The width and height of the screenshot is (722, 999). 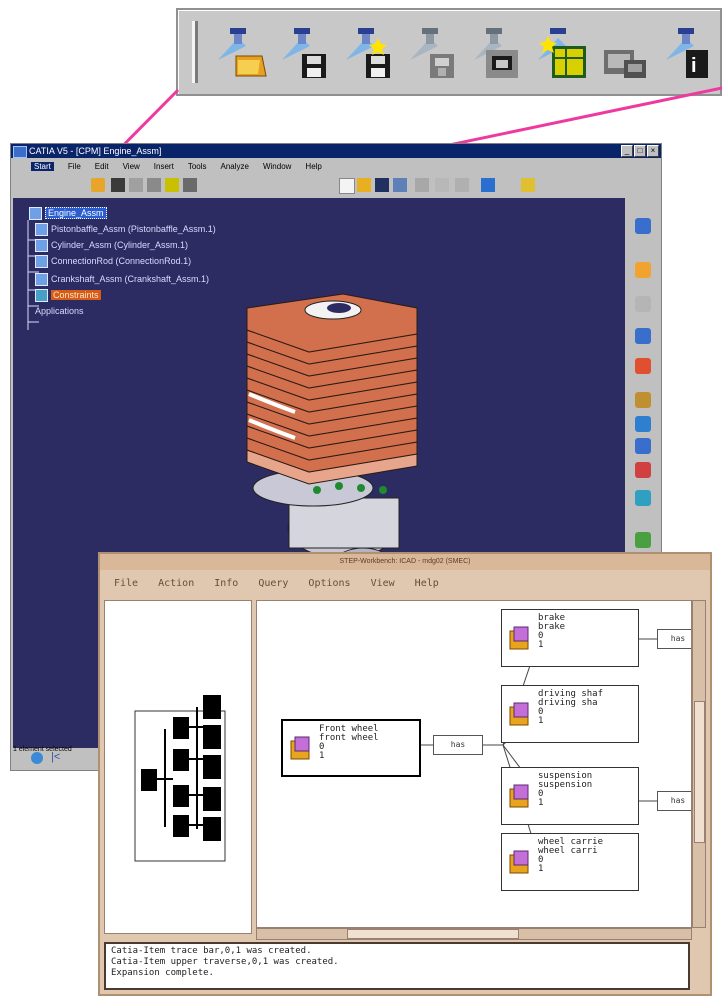 I want to click on magnified-toolbar: i, so click(x=449, y=52).